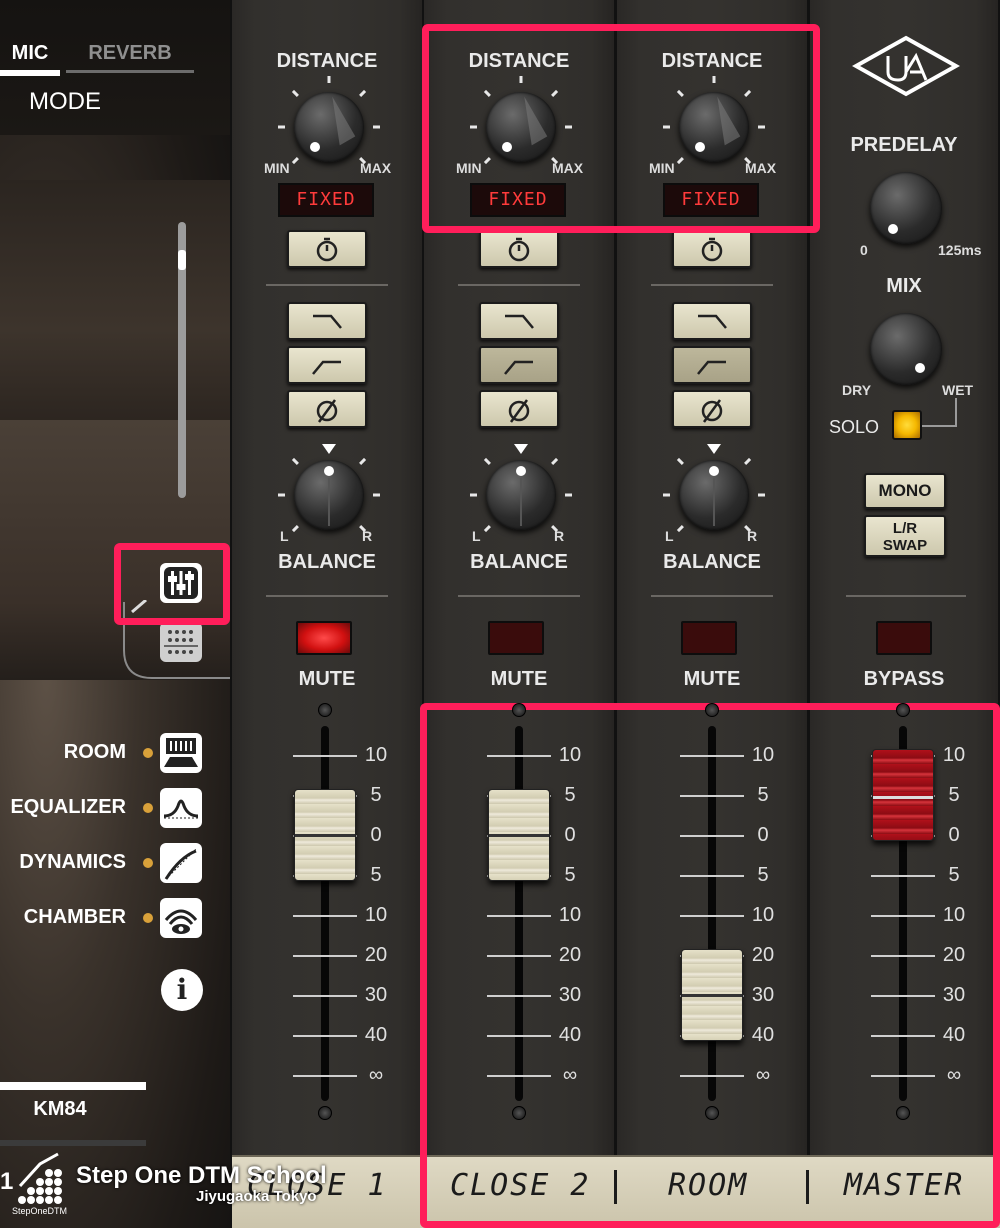 This screenshot has height=1228, width=1000. I want to click on balance-l: L, so click(669, 536).